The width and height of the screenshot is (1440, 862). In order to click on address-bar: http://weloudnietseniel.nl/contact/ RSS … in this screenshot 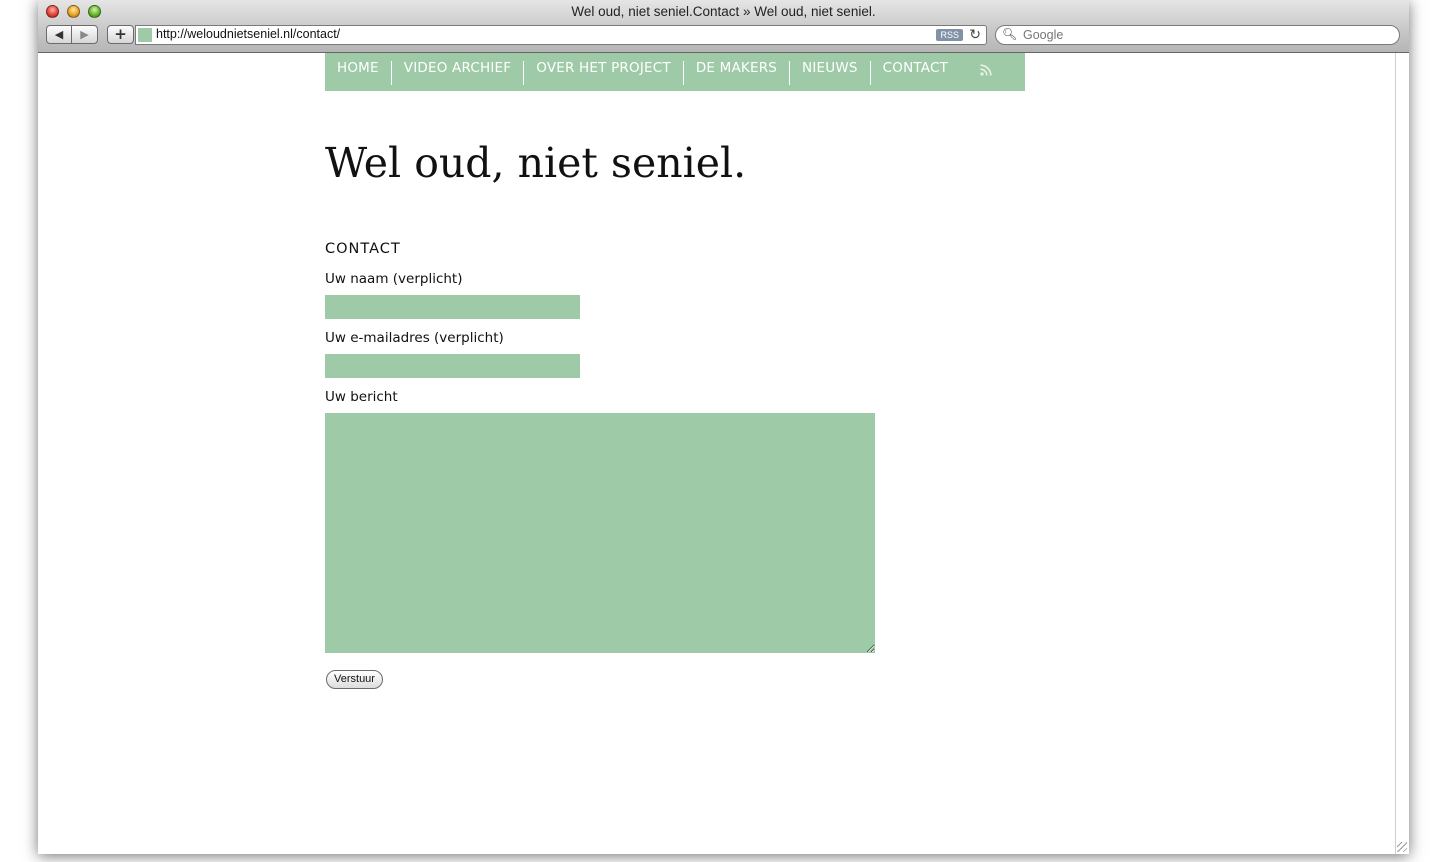, I will do `click(561, 35)`.